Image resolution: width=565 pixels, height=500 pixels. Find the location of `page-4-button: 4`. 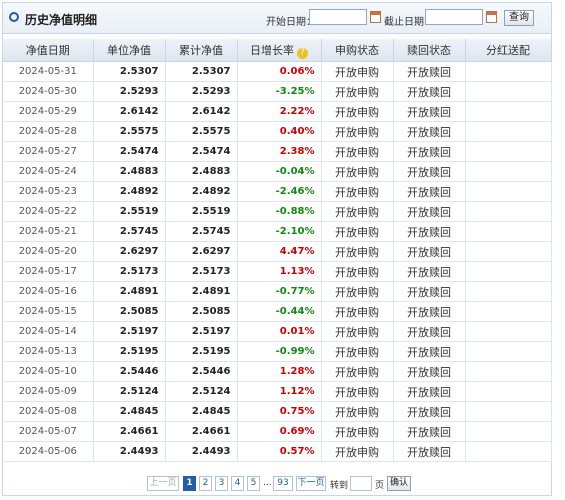

page-4-button: 4 is located at coordinates (237, 483).